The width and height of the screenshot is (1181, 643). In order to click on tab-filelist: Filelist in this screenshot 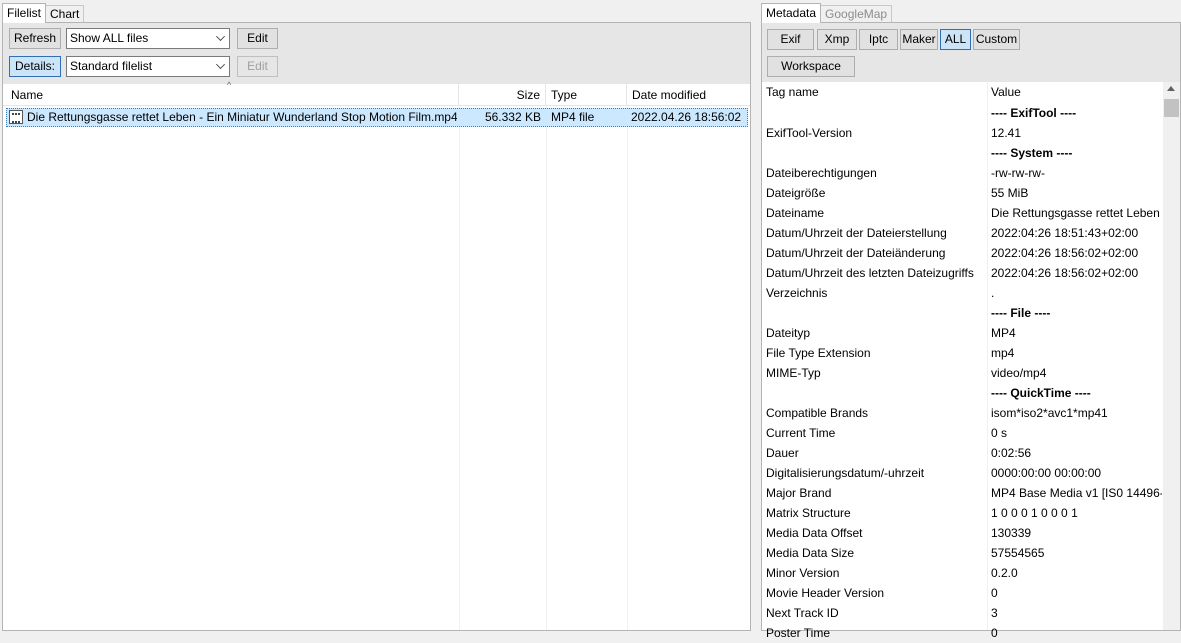, I will do `click(24, 13)`.